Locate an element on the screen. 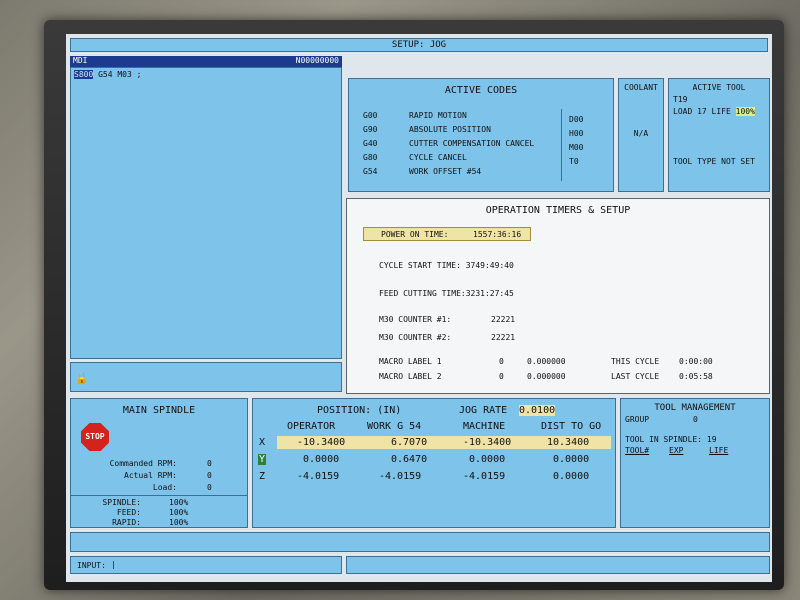 Image resolution: width=800 pixels, height=600 pixels. feed-override-label: FEED: is located at coordinates (128, 512).